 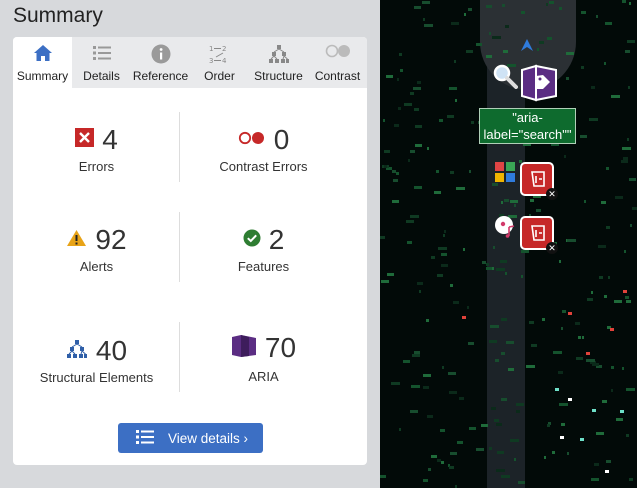 What do you see at coordinates (252, 140) in the screenshot?
I see `contrast-error-icon` at bounding box center [252, 140].